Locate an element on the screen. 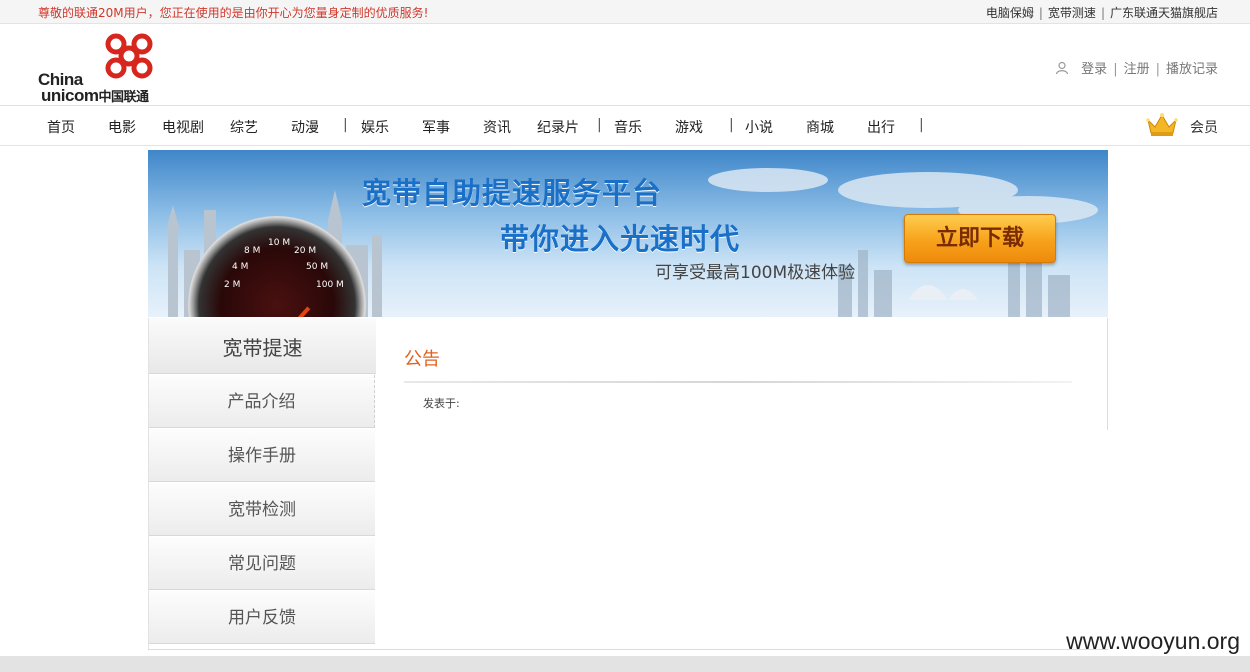 This screenshot has height=672, width=1250. banner-slogan: 带你进入光速时代 is located at coordinates (620, 239).